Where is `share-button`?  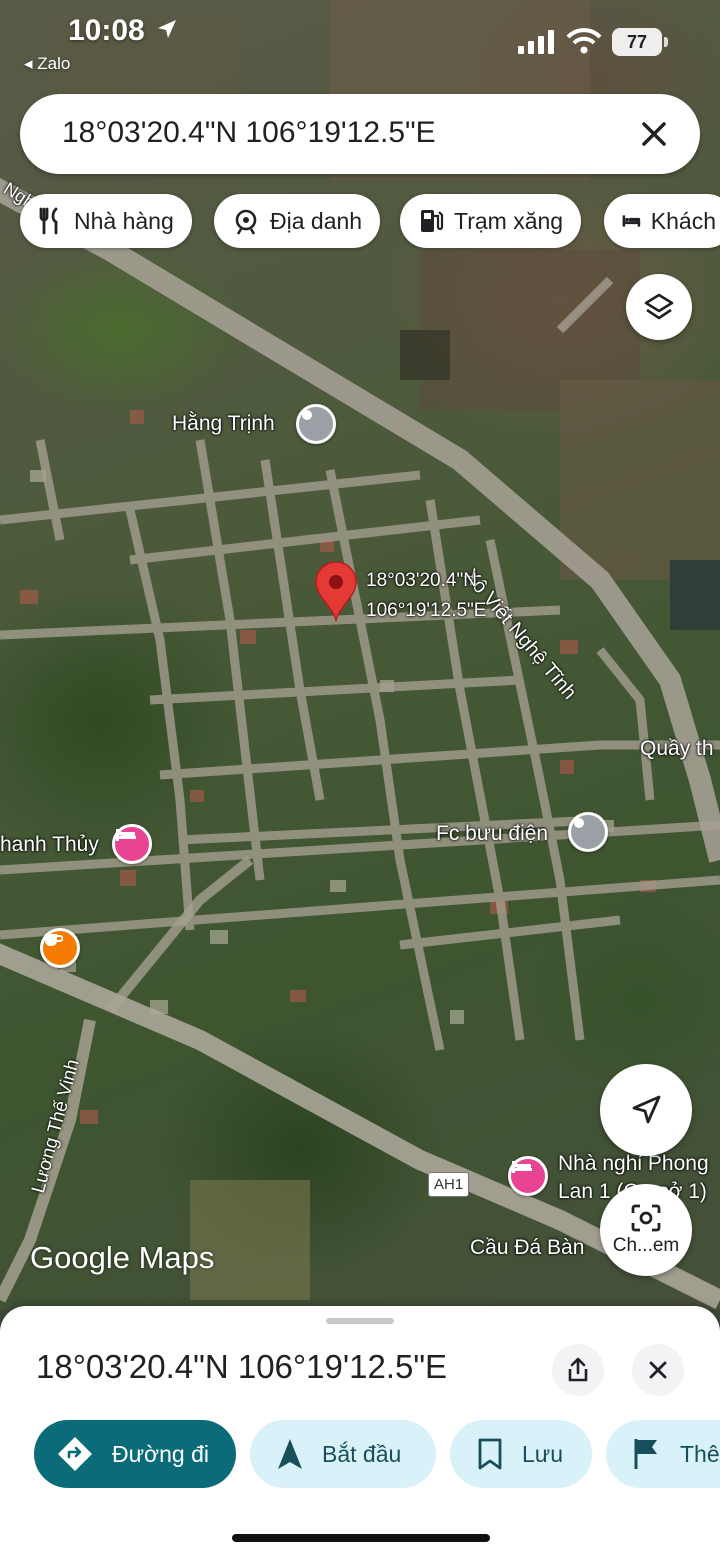 share-button is located at coordinates (578, 1370).